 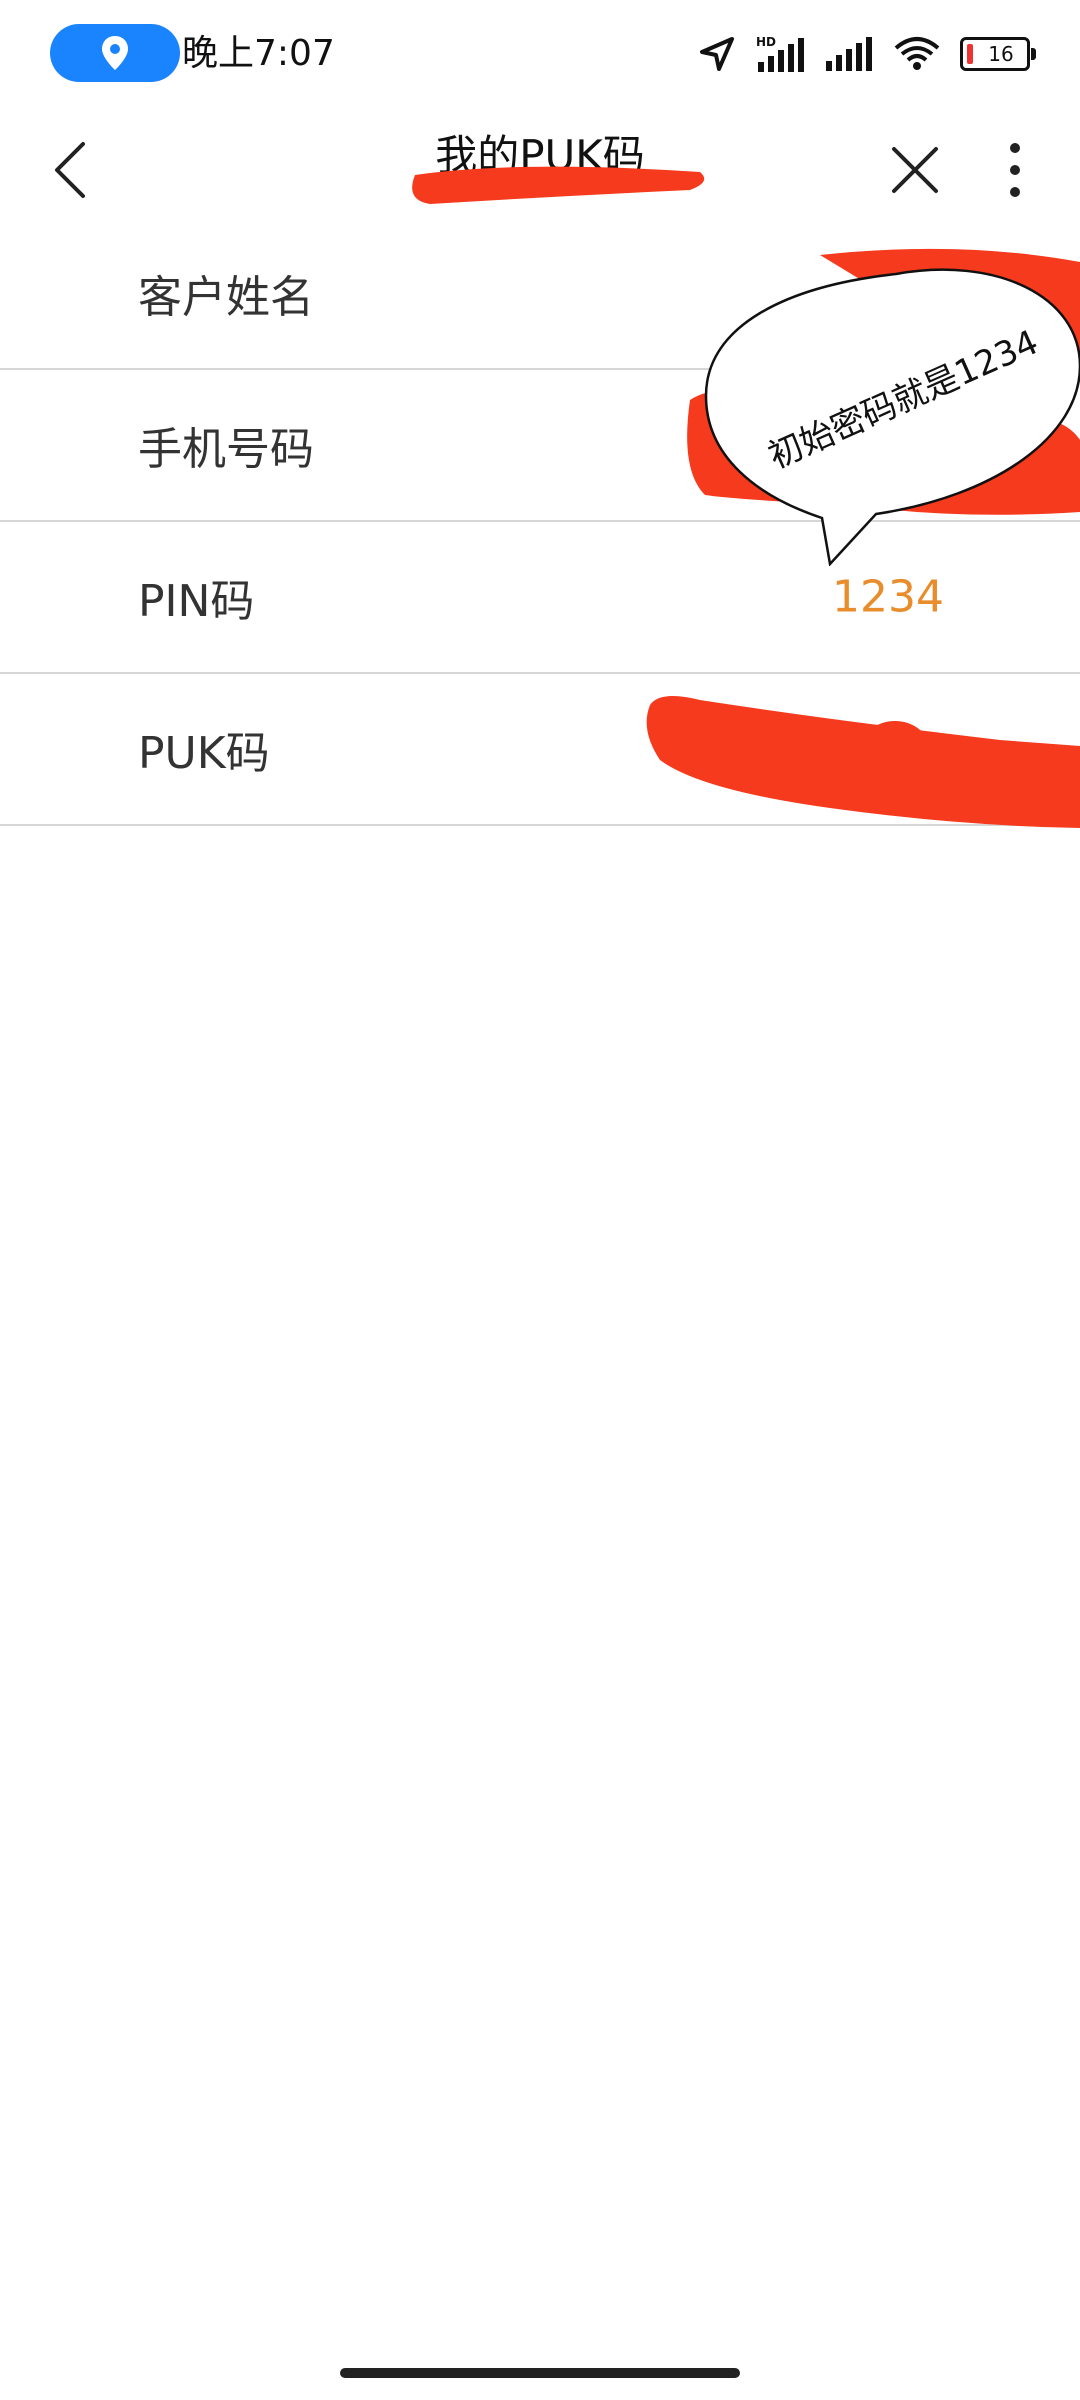 I want to click on title-bar: 我的PUK码, so click(x=540, y=170).